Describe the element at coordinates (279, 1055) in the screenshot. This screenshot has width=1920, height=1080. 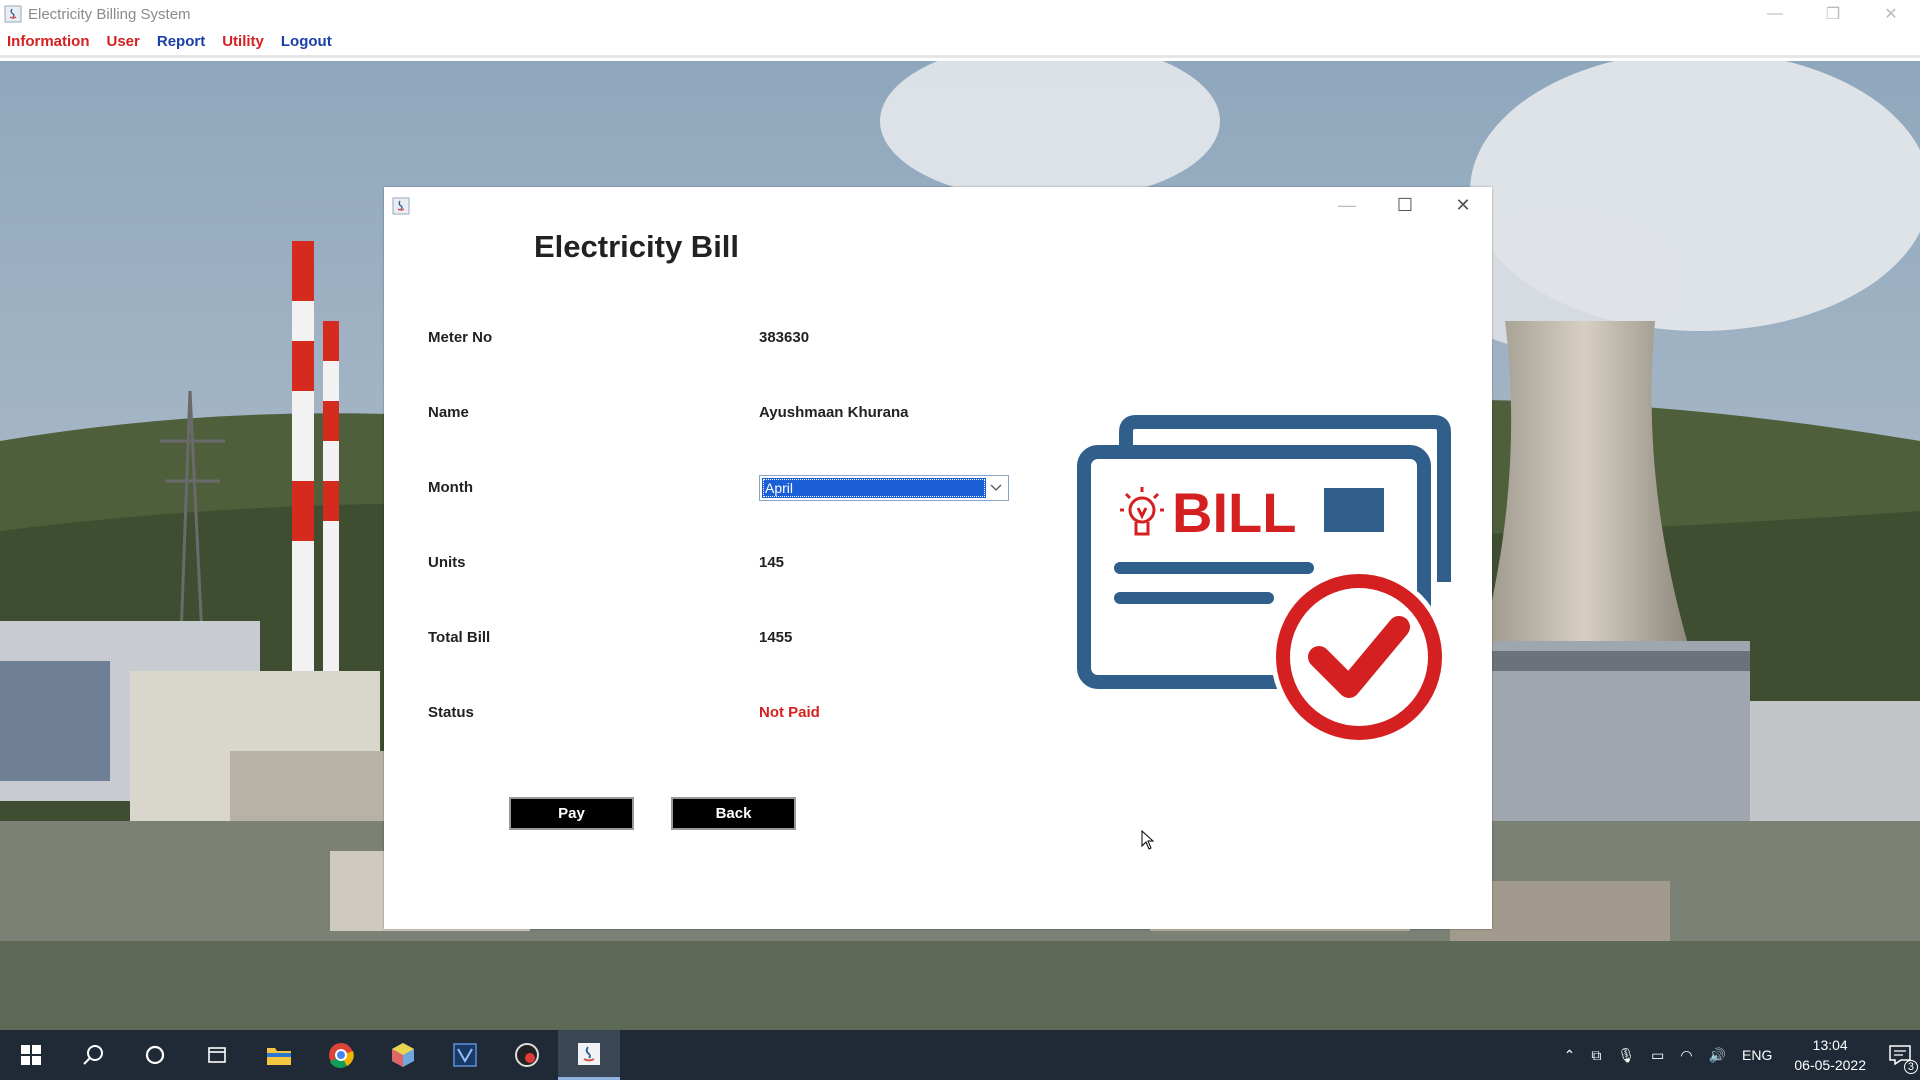
I see `file-explorer-icon` at that location.